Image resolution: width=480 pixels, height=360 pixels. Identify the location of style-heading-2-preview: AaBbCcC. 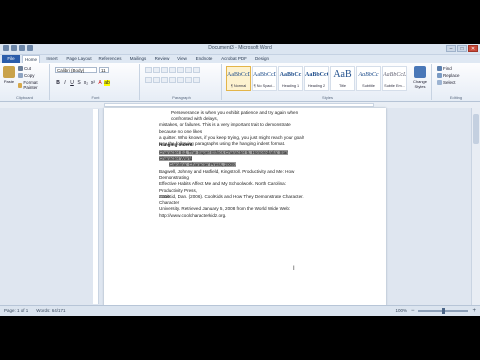
(316, 75).